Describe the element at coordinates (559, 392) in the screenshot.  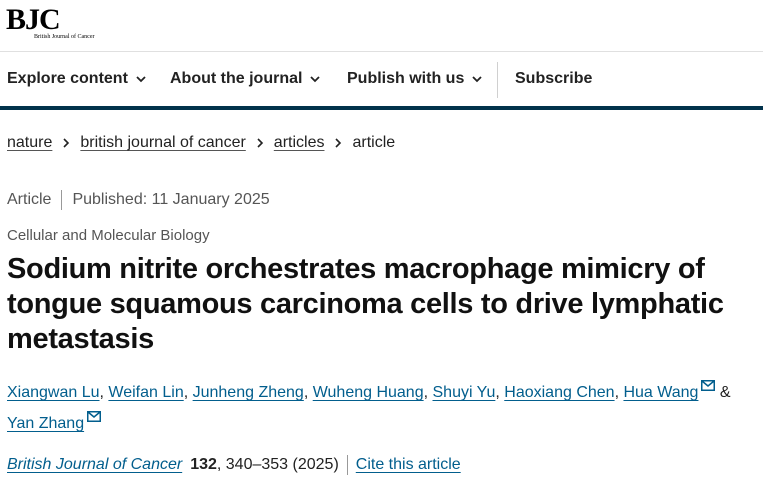
I see `author-link: Haoxiang Chen` at that location.